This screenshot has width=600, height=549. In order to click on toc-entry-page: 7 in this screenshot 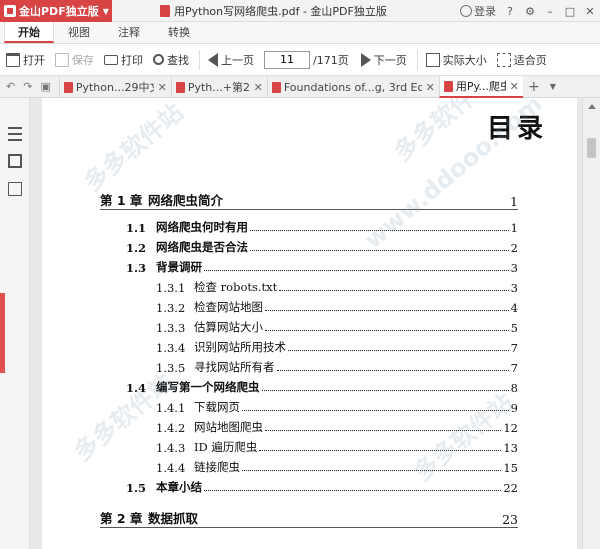, I will do `click(514, 368)`.